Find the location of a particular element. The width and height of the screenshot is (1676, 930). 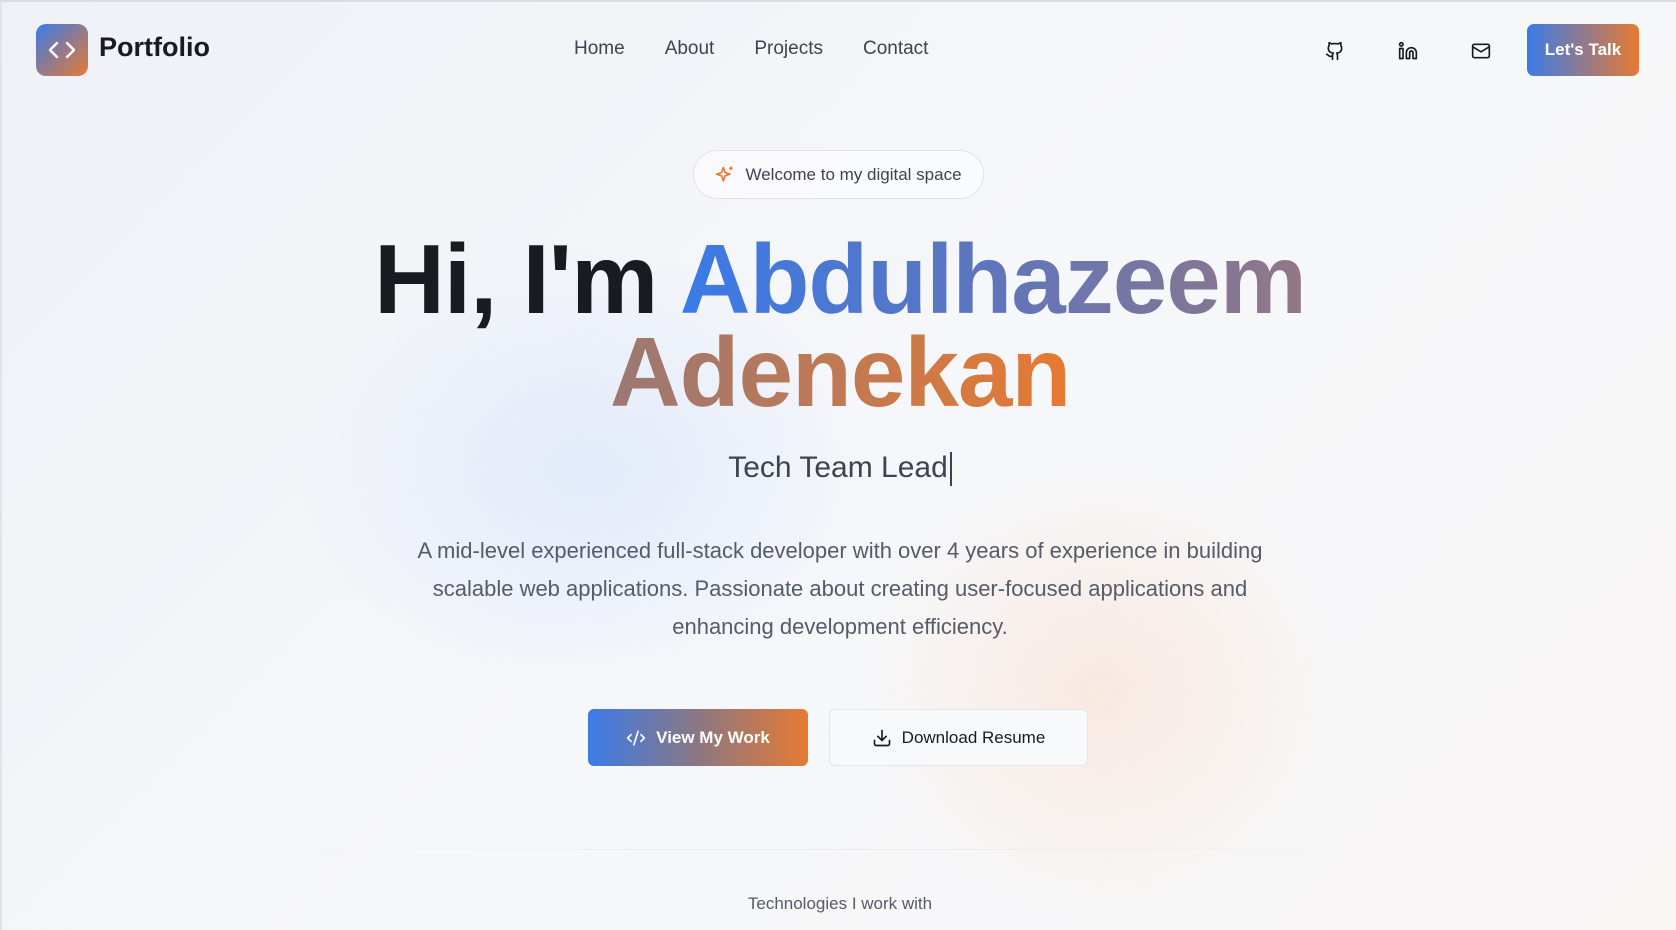

role-text: Tech Team Lead is located at coordinates (838, 467).